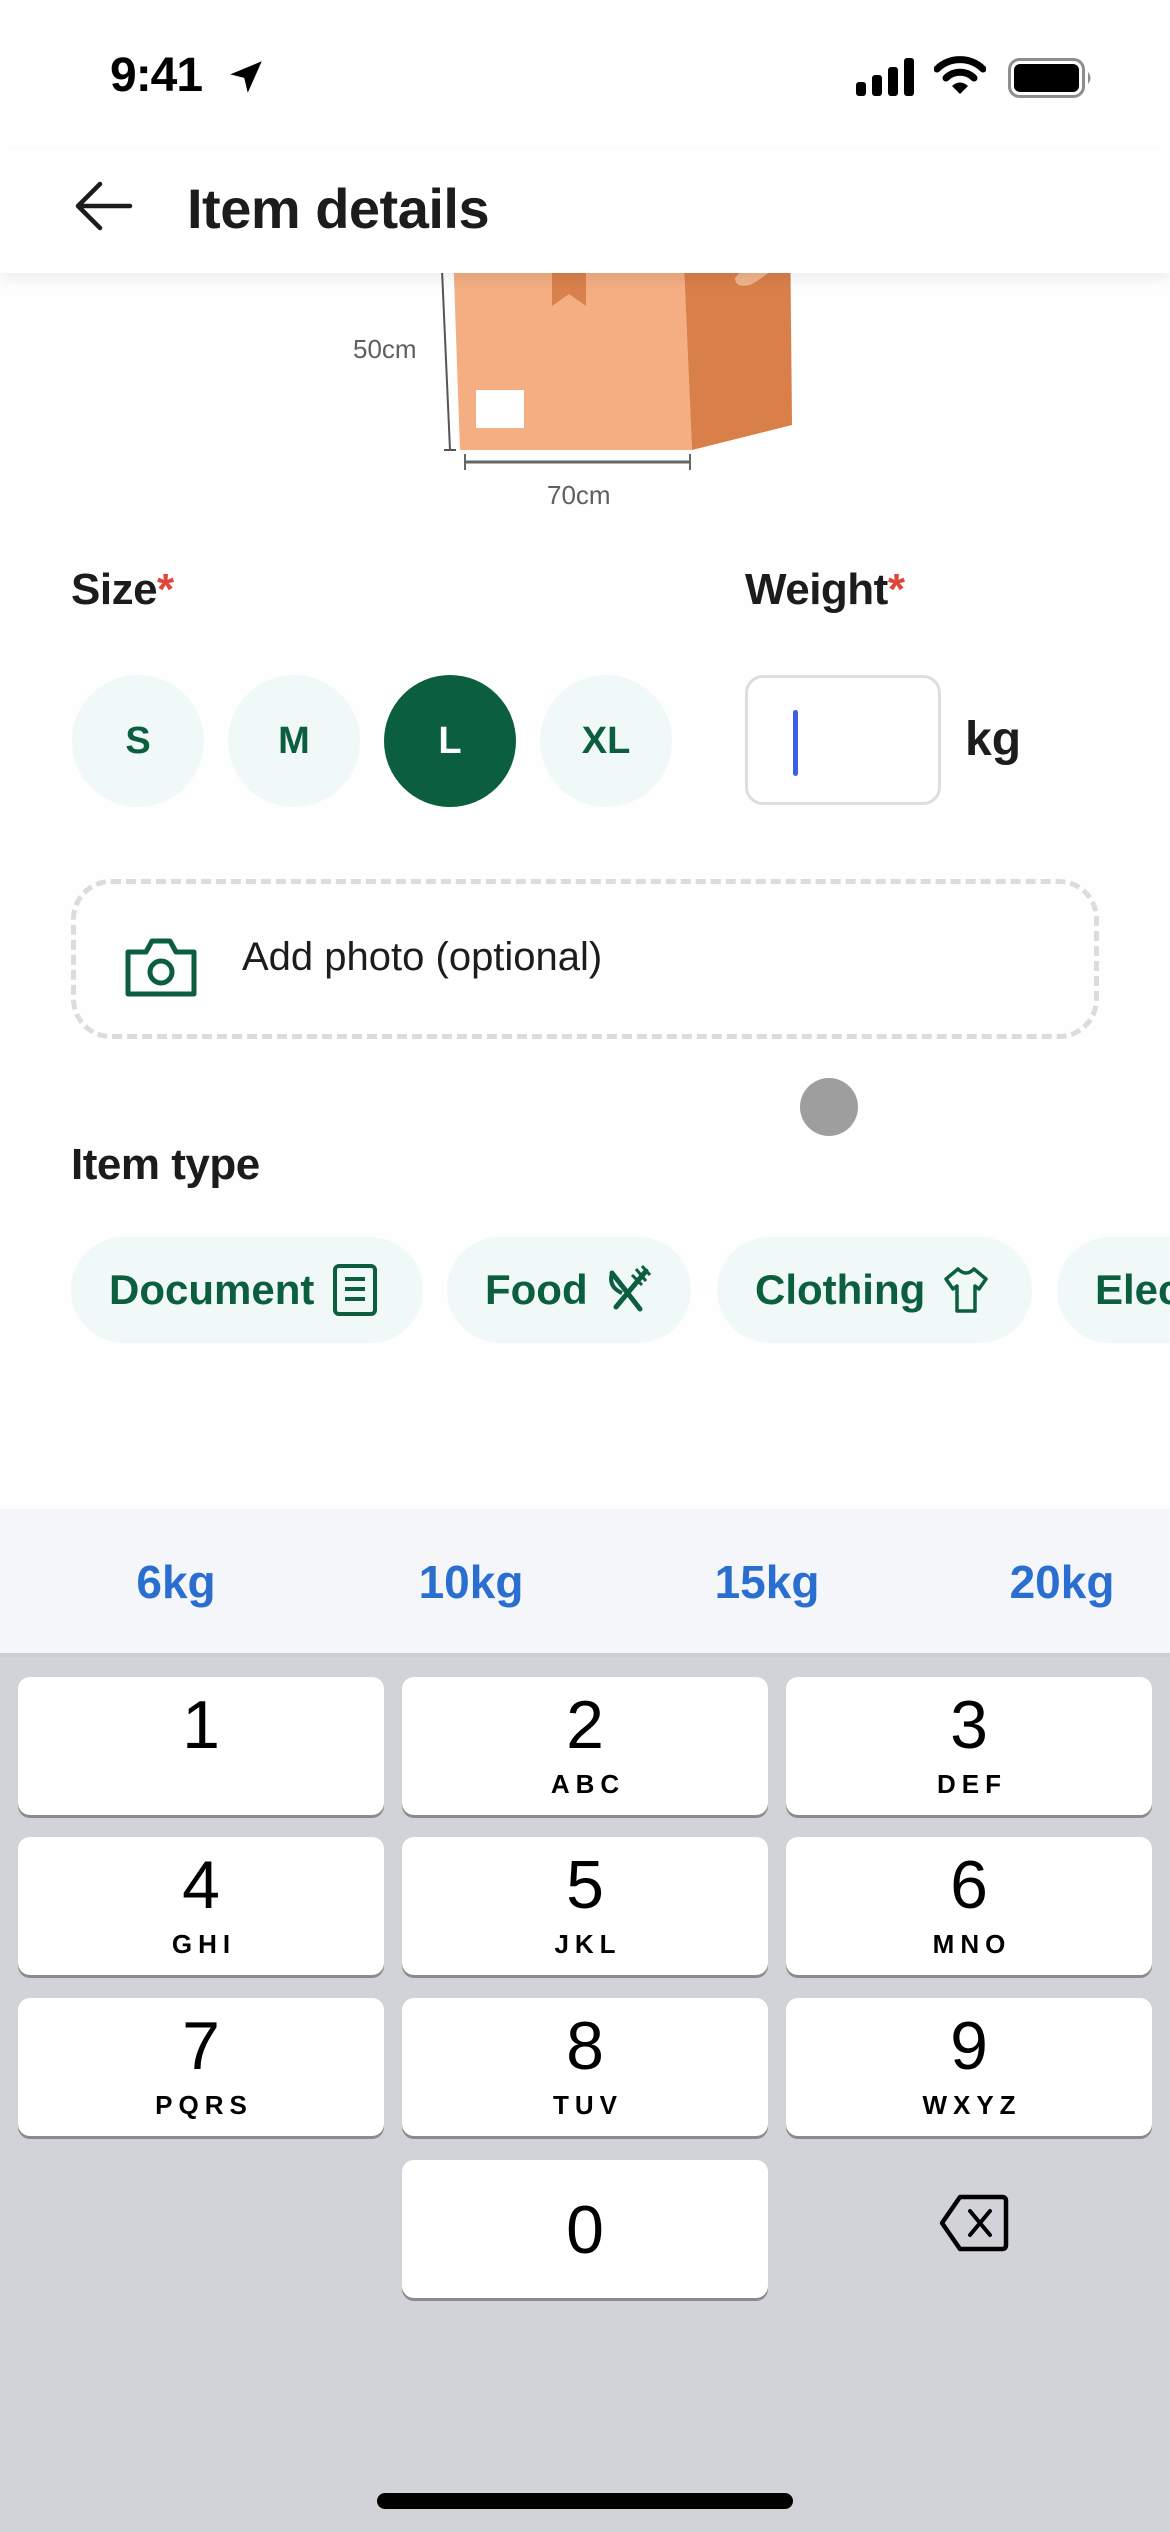 The width and height of the screenshot is (1170, 2532). Describe the element at coordinates (201, 2067) in the screenshot. I see `key-7: 7 PQRS` at that location.